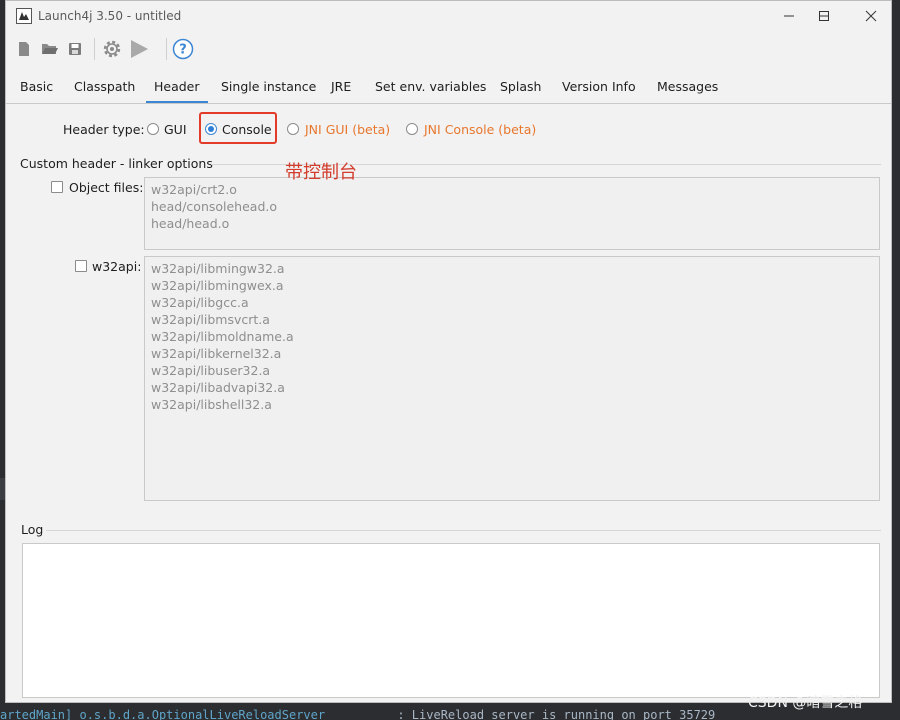 This screenshot has width=900, height=720. Describe the element at coordinates (430, 88) in the screenshot. I see `tab-set-env-variables: Set env. variables` at that location.